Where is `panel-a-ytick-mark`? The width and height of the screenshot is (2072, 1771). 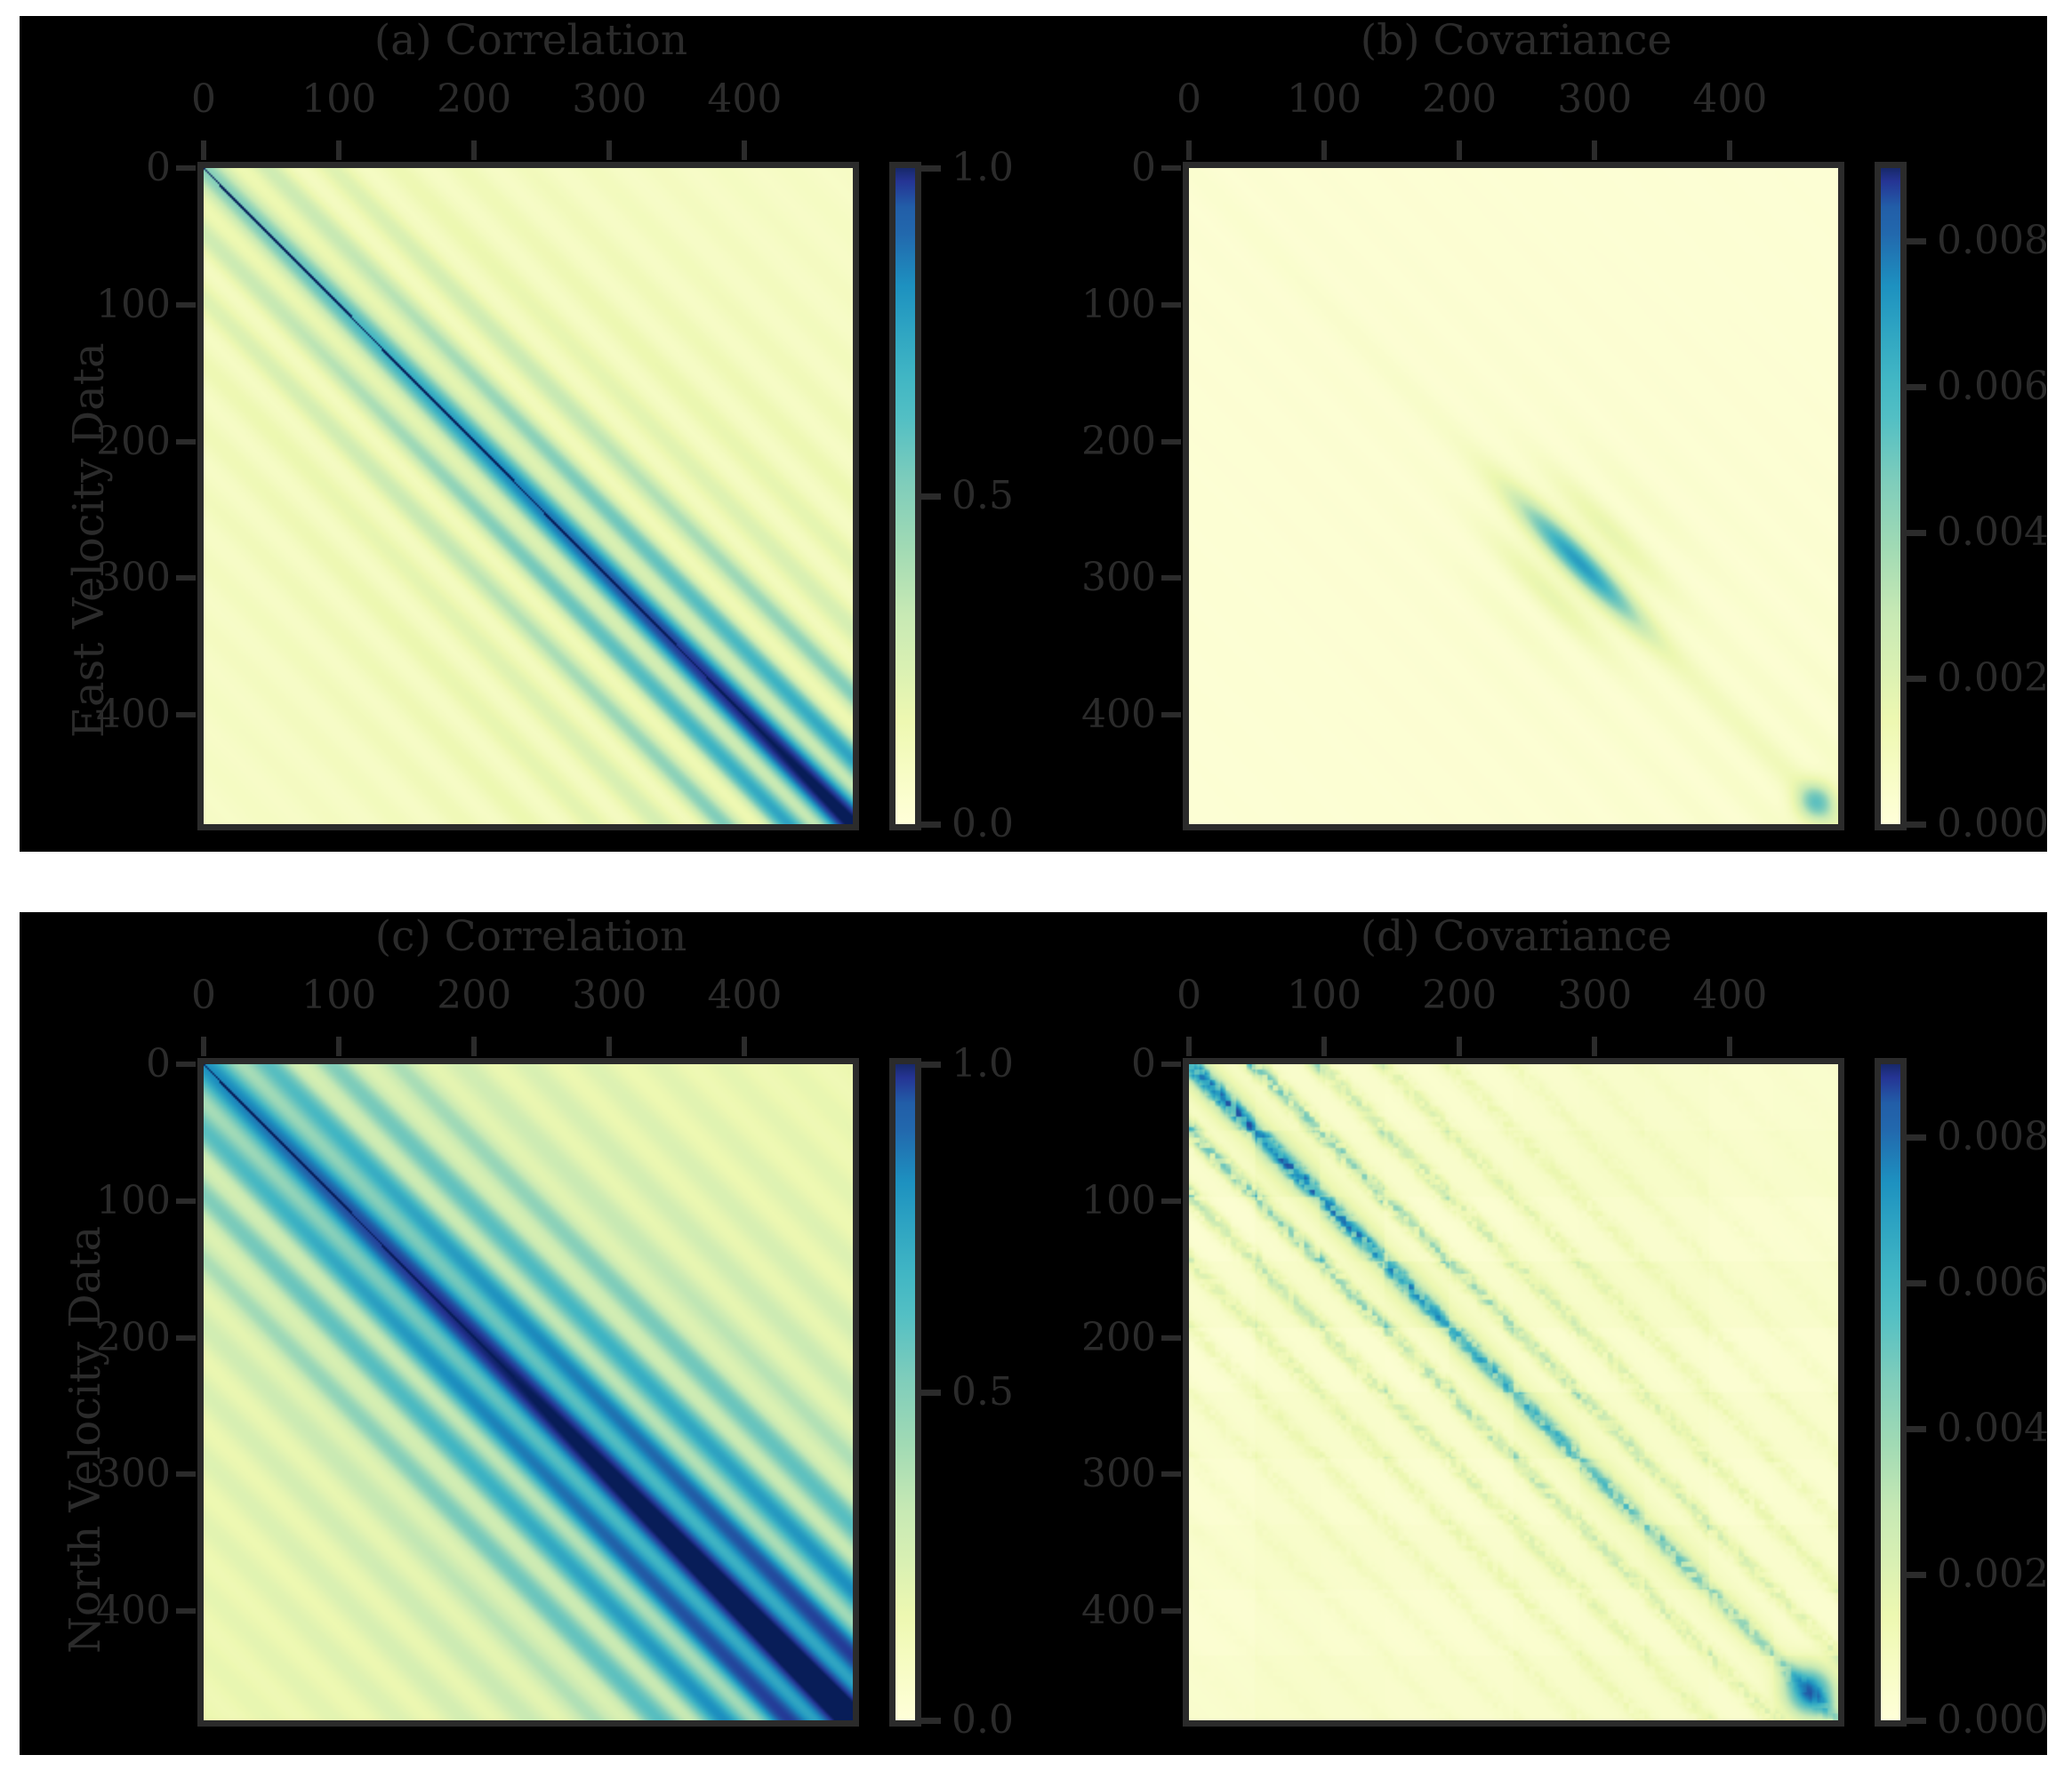
panel-a-ytick-mark is located at coordinates (186, 714).